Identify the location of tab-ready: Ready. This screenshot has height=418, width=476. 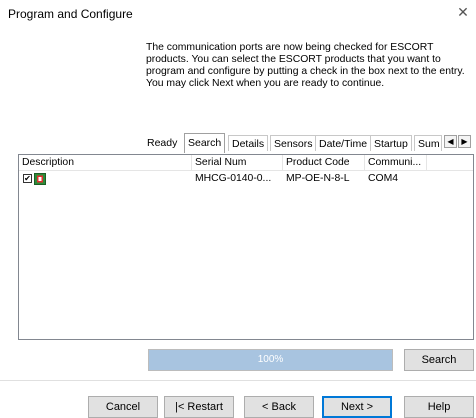
(162, 143).